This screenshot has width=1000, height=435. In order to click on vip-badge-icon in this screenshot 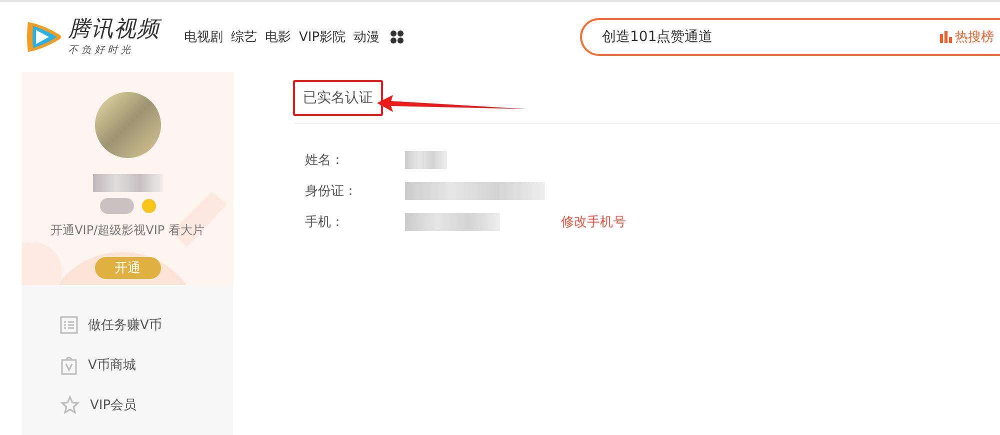, I will do `click(149, 206)`.